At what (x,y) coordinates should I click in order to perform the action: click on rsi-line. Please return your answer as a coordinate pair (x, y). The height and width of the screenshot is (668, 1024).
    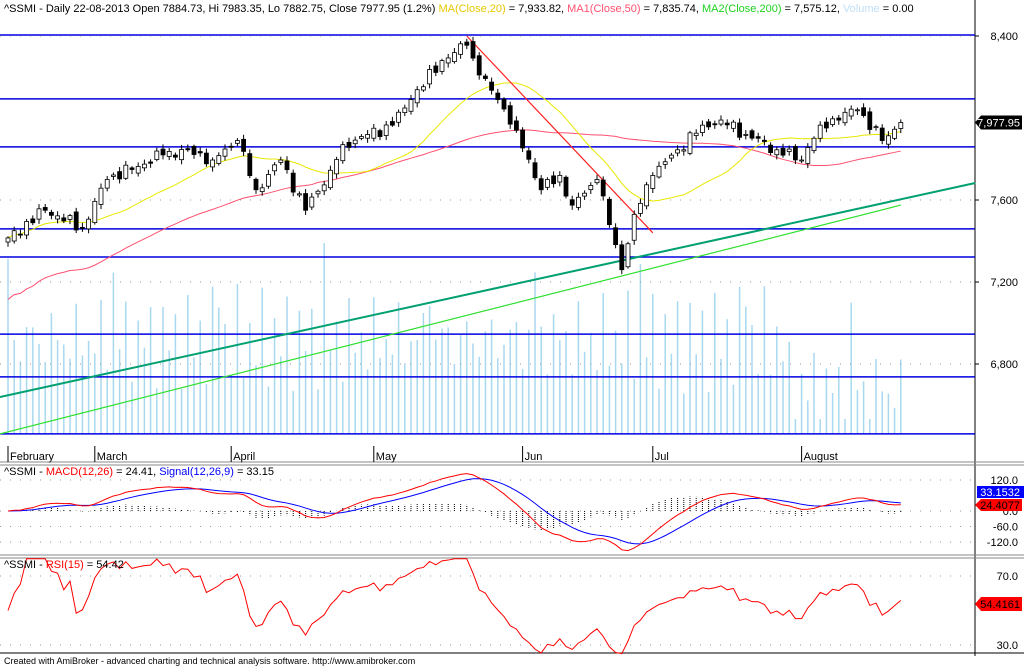
    Looking at the image, I should click on (454, 606).